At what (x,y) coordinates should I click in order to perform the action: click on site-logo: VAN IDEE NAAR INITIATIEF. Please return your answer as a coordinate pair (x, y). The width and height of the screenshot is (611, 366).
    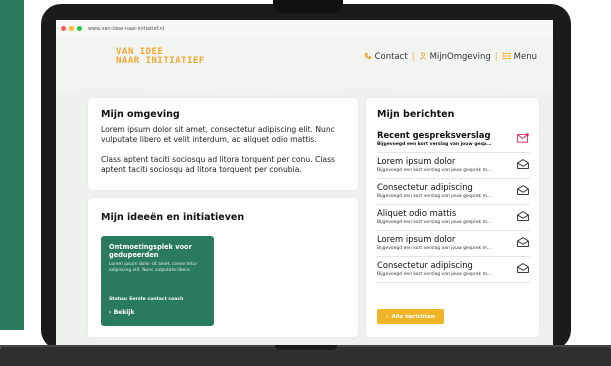
    Looking at the image, I should click on (160, 57).